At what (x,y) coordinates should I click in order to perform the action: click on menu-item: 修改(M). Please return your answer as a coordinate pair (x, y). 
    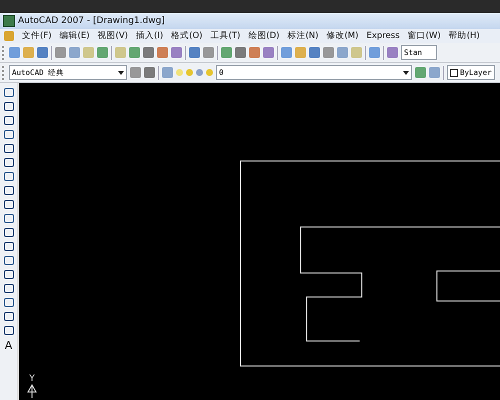
    Looking at the image, I should click on (342, 36).